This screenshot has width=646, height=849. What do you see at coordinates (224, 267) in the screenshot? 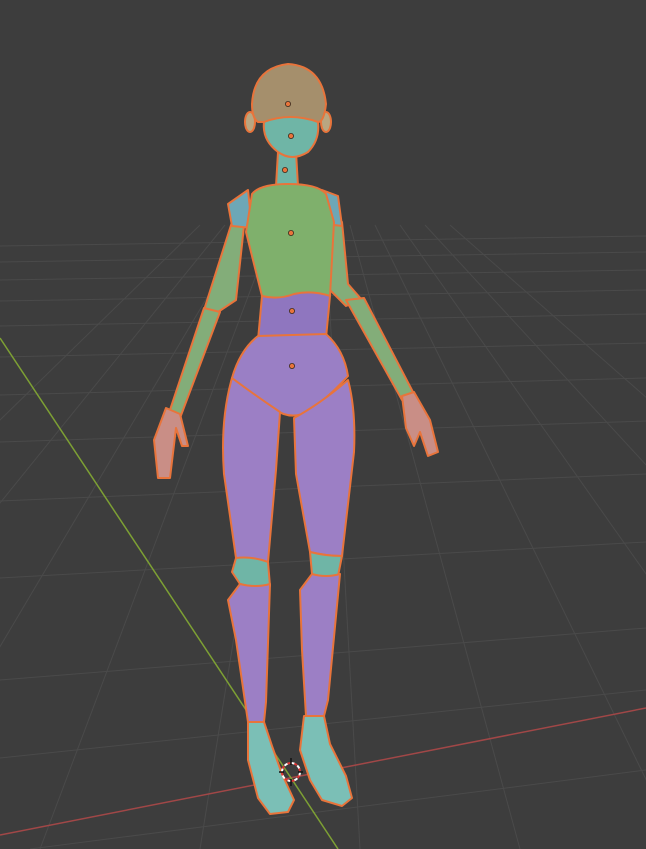
I see `left-upper-arm` at bounding box center [224, 267].